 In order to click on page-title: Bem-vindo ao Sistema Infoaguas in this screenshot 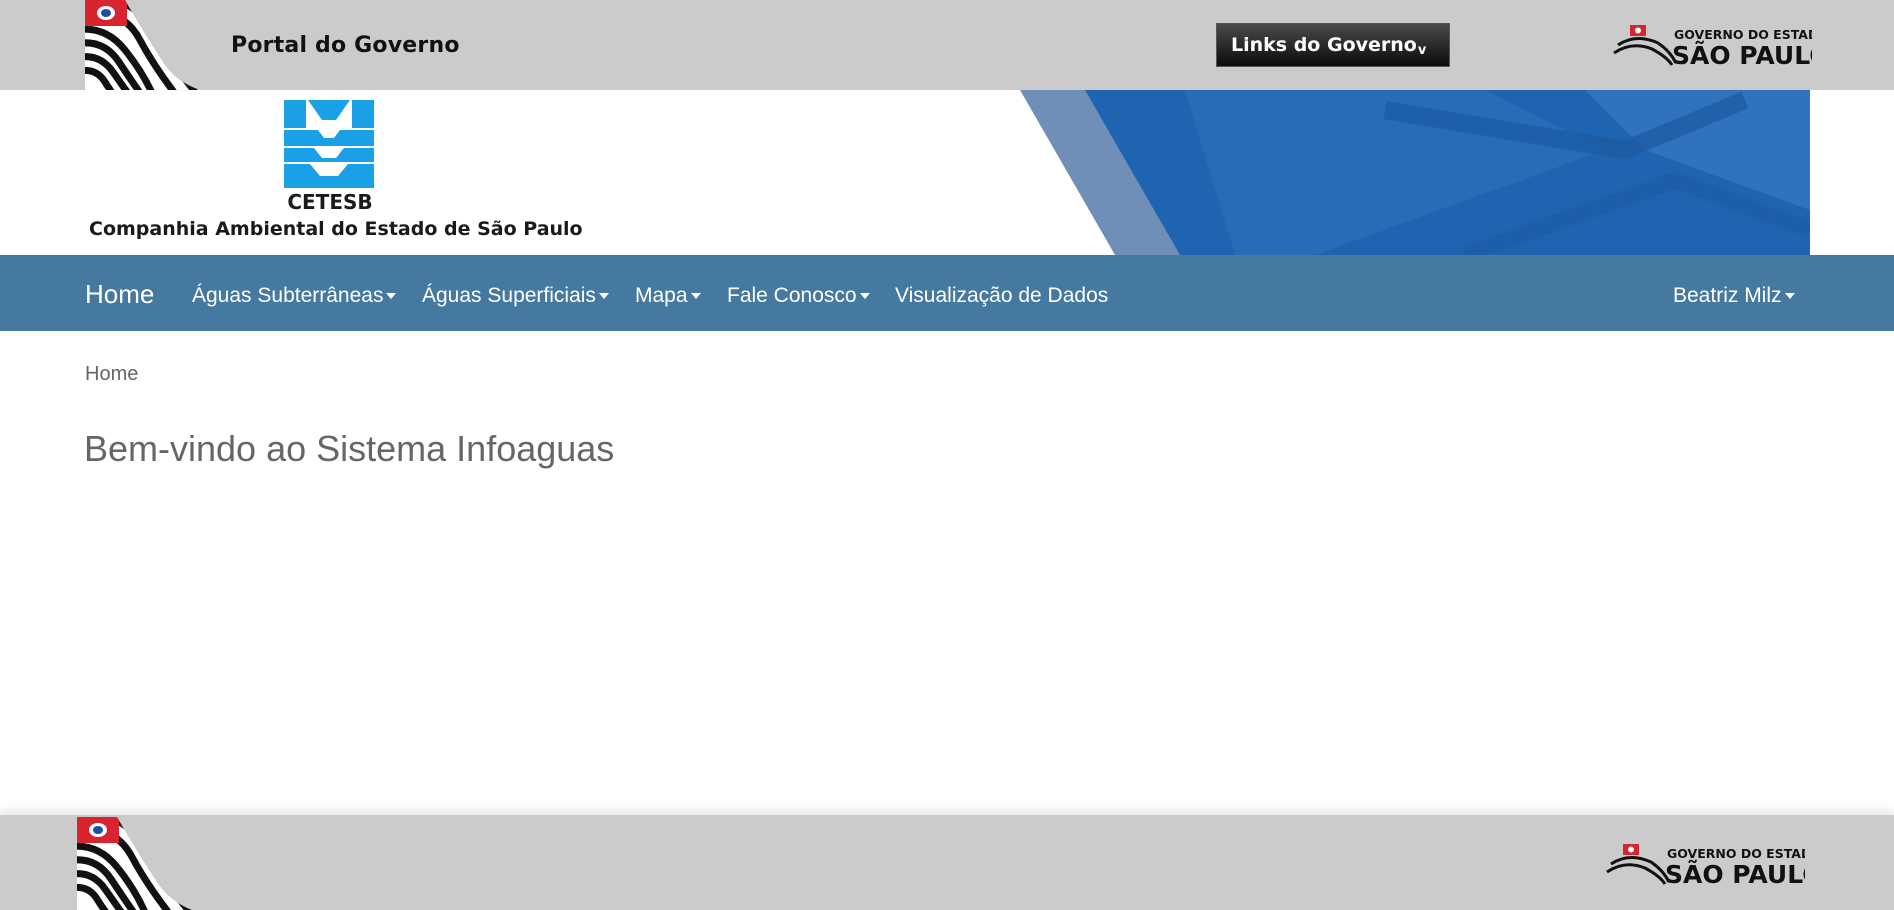, I will do `click(349, 448)`.